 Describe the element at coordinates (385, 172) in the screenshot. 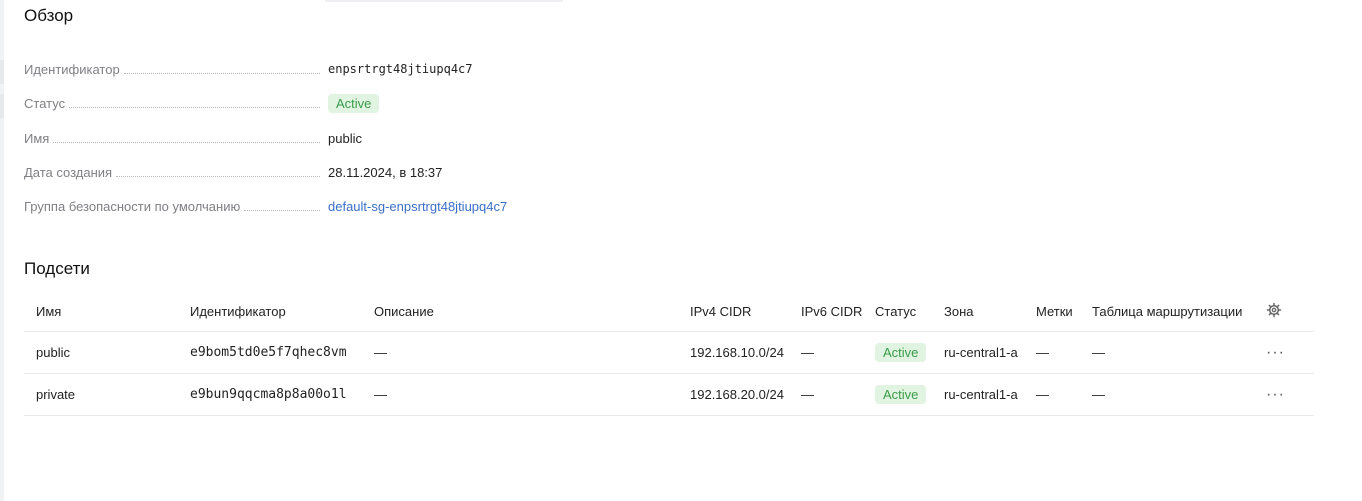

I see `created-date-value: 28.11.2024, в 18:37` at that location.